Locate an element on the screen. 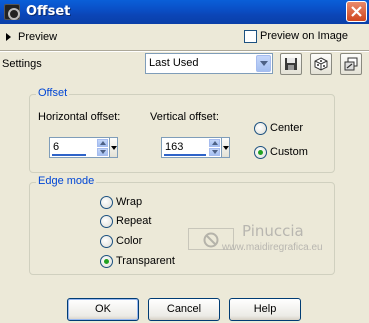 The image size is (369, 323). horizontal-offset-spinner is located at coordinates (102, 147).